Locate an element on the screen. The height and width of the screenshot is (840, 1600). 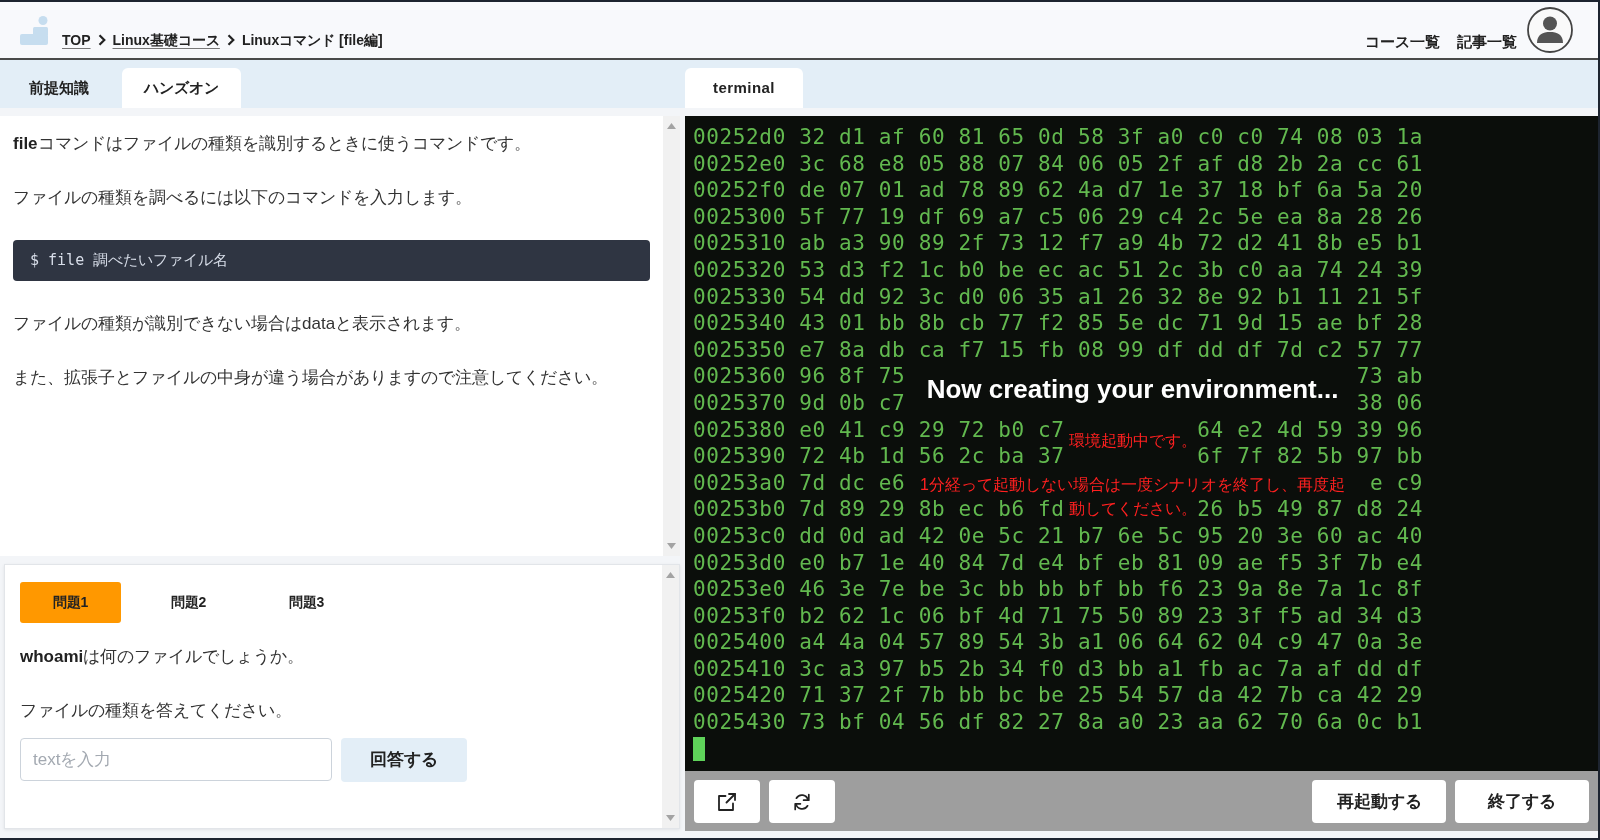
terminal-line: 0025340 43 01 bb 8b cb 77 f2 85 5e dc 71 9d 15 ae bf 28 is located at coordinates (1058, 323).